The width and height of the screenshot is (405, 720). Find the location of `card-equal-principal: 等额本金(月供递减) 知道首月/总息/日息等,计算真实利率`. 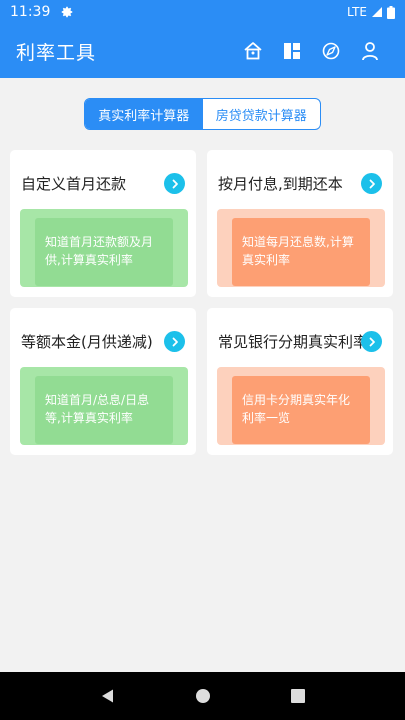

card-equal-principal: 等额本金(月供递减) 知道首月/总息/日息等,计算真实利率 is located at coordinates (103, 381).